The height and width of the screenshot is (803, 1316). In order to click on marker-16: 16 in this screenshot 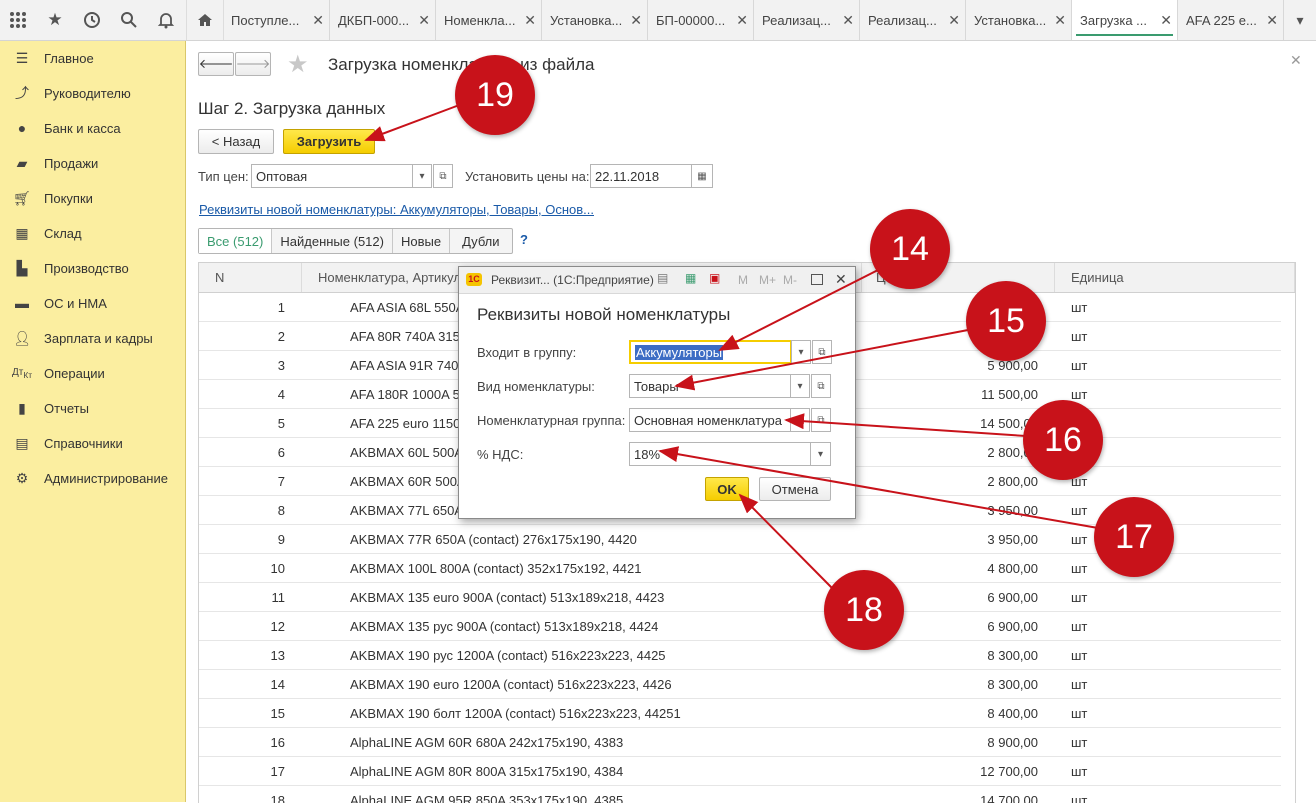, I will do `click(1063, 440)`.